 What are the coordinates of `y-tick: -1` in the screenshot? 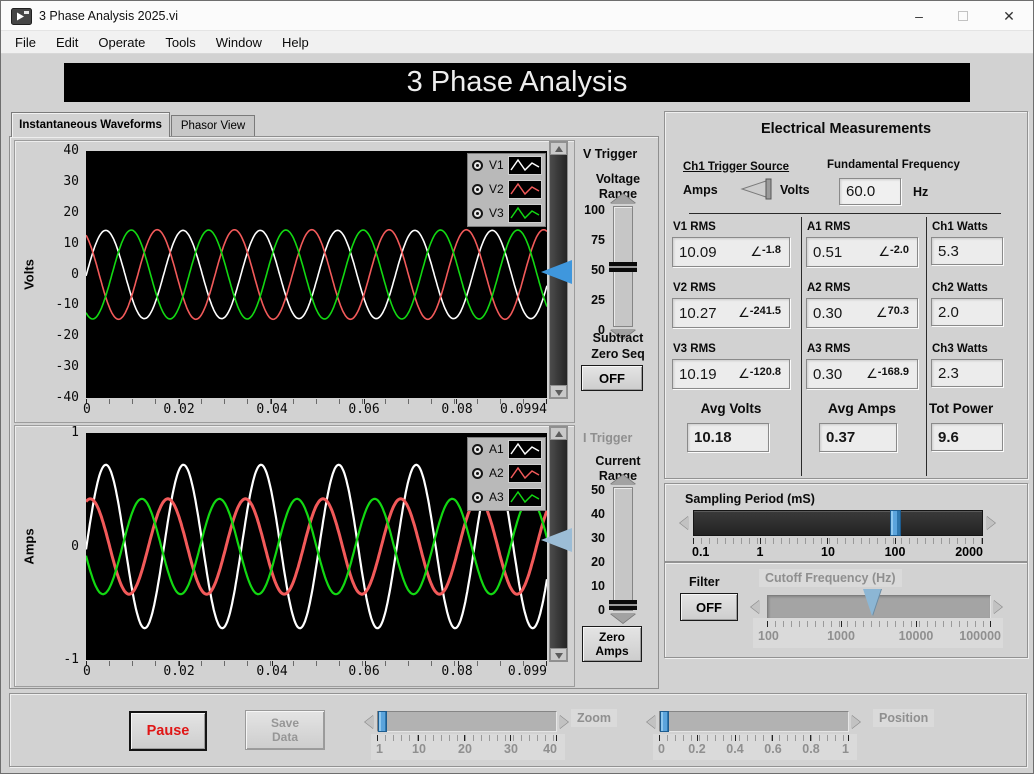 It's located at (71, 659).